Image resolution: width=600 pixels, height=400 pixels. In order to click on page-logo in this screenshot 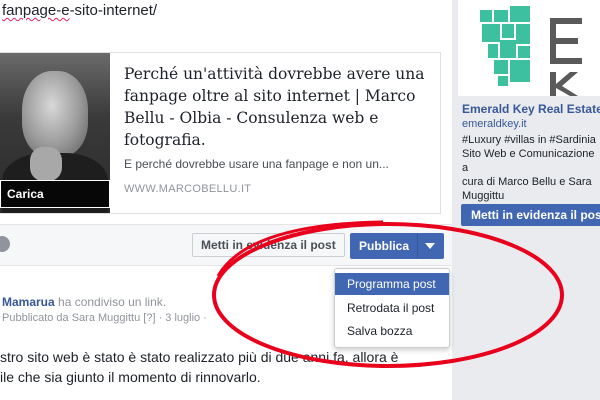, I will do `click(529, 48)`.